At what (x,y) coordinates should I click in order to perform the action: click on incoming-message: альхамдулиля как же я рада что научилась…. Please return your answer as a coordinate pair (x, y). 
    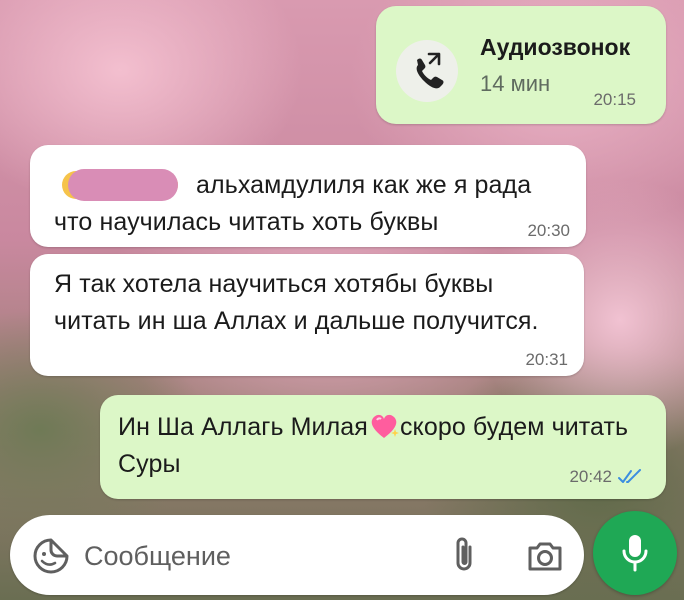
    Looking at the image, I should click on (308, 196).